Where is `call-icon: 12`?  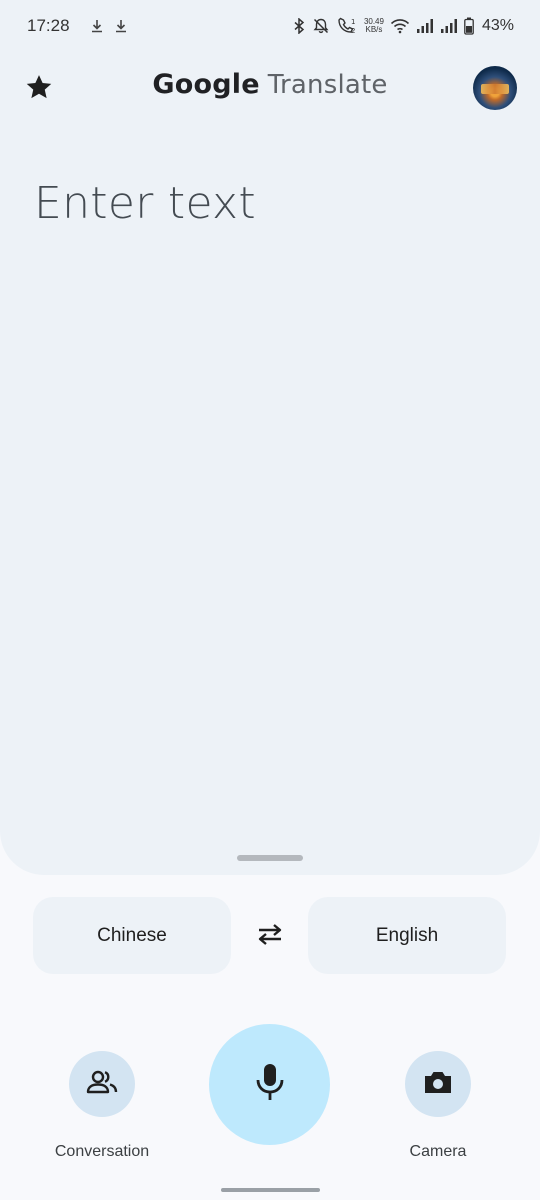
call-icon: 12 is located at coordinates (347, 26).